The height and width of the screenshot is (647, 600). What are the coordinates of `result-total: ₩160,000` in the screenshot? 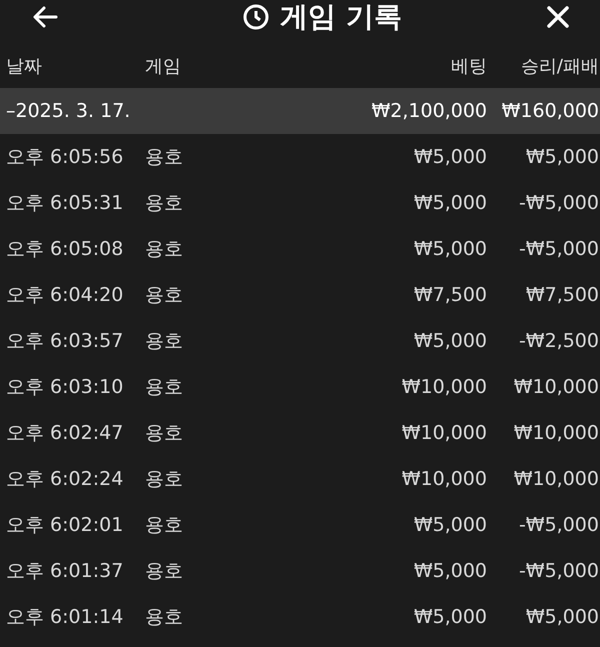 It's located at (549, 111).